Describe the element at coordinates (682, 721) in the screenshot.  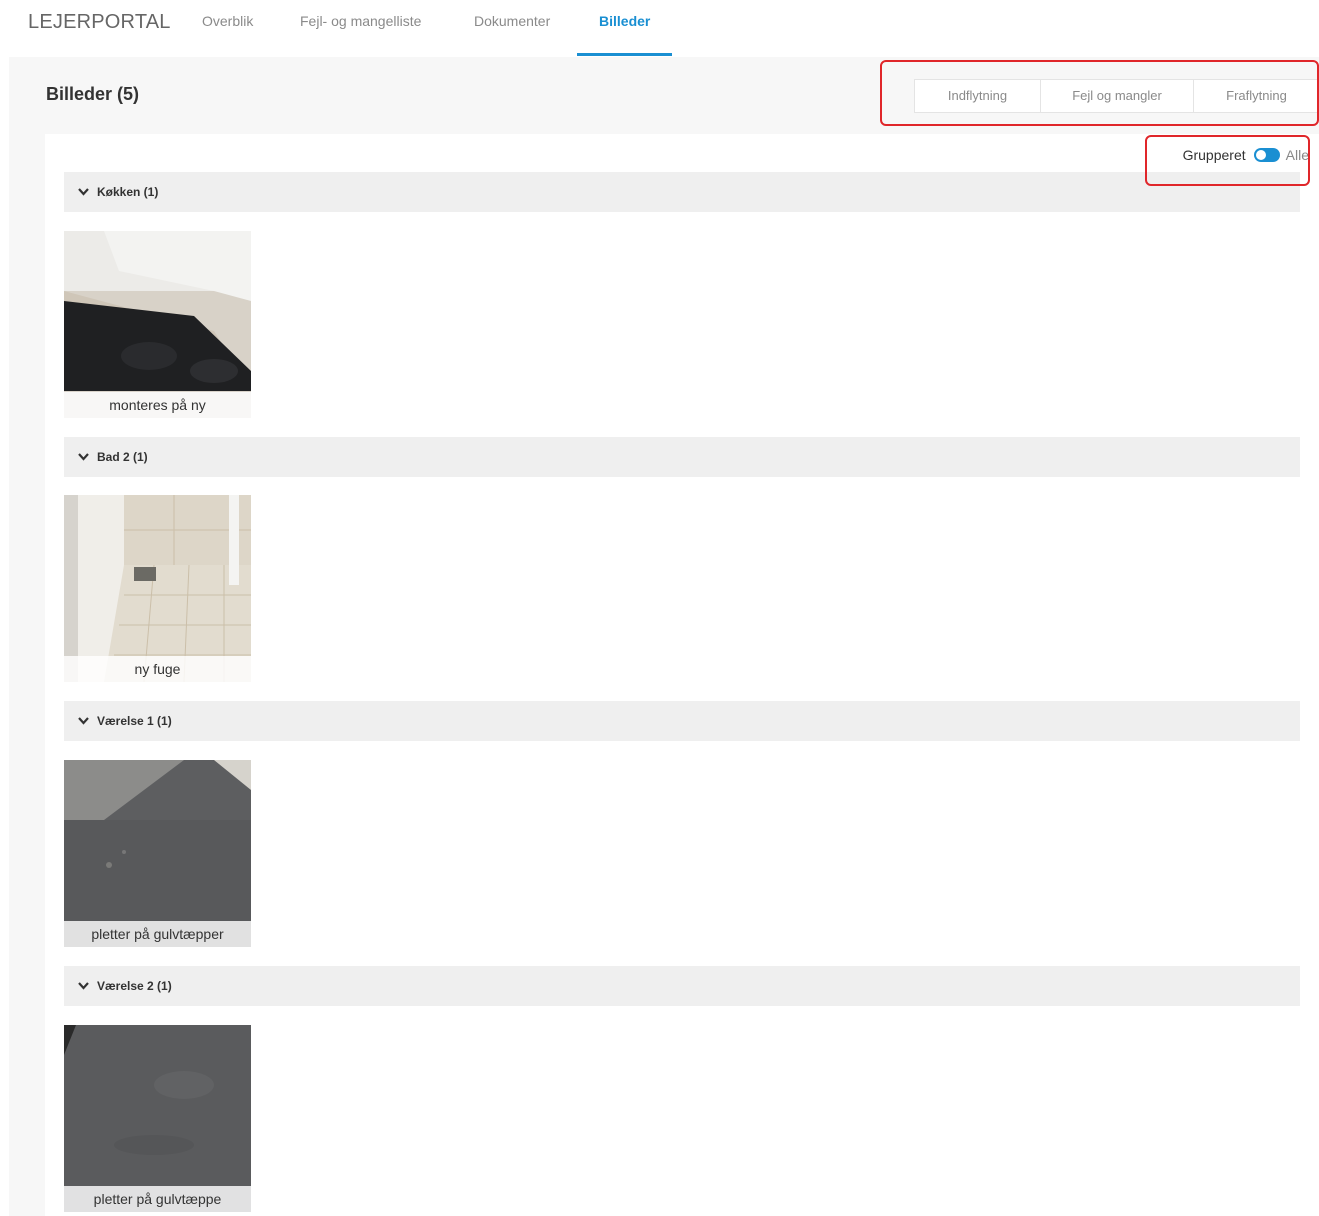
I see `group-header-vaerelse-1: Værelse 1 (1)` at that location.